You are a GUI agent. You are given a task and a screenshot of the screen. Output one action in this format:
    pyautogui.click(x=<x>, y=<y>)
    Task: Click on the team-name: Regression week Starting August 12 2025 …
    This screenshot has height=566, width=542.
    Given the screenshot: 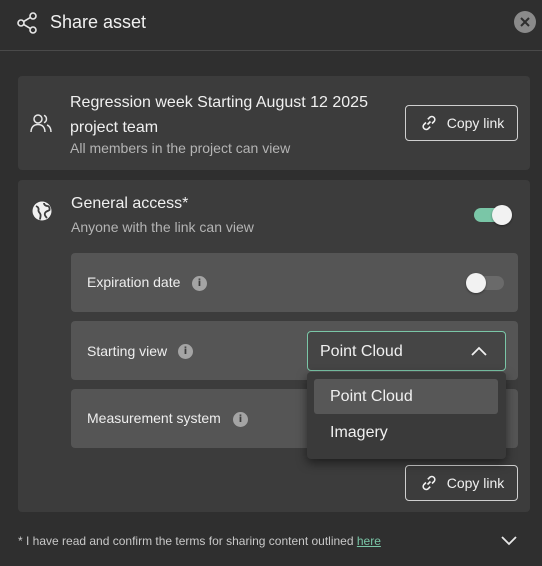 What is the action you would take?
    pyautogui.click(x=219, y=115)
    